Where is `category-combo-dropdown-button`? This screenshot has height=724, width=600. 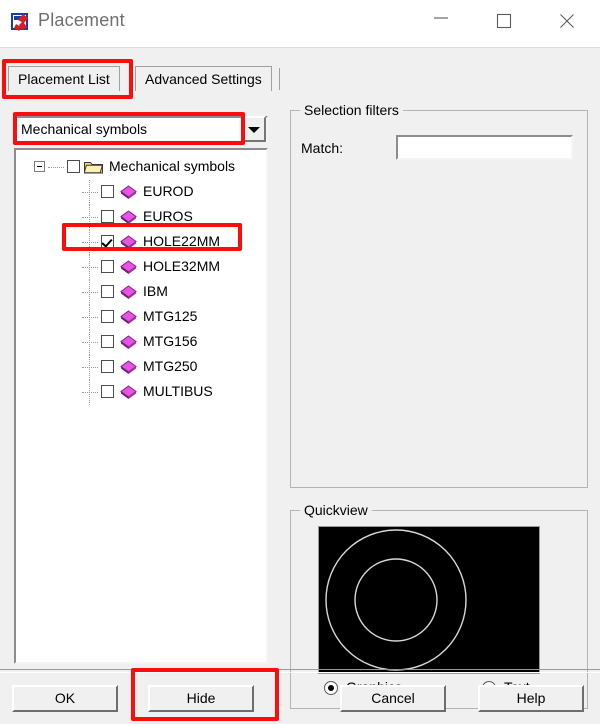 category-combo-dropdown-button is located at coordinates (254, 129).